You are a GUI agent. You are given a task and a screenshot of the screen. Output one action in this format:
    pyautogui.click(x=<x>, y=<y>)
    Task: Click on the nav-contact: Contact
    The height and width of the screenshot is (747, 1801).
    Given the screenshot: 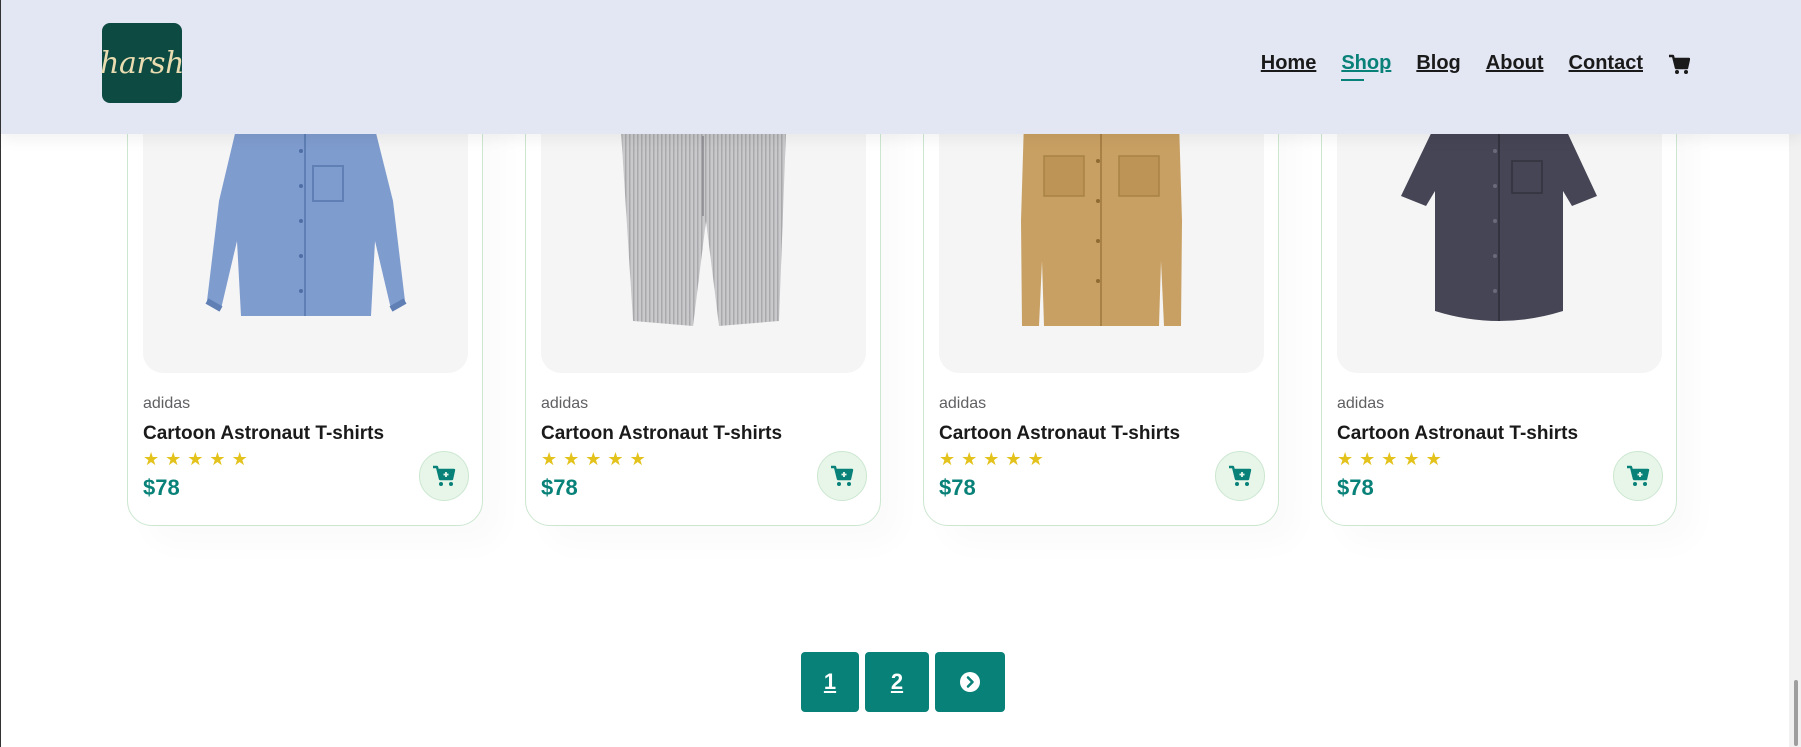 What is the action you would take?
    pyautogui.click(x=1606, y=63)
    